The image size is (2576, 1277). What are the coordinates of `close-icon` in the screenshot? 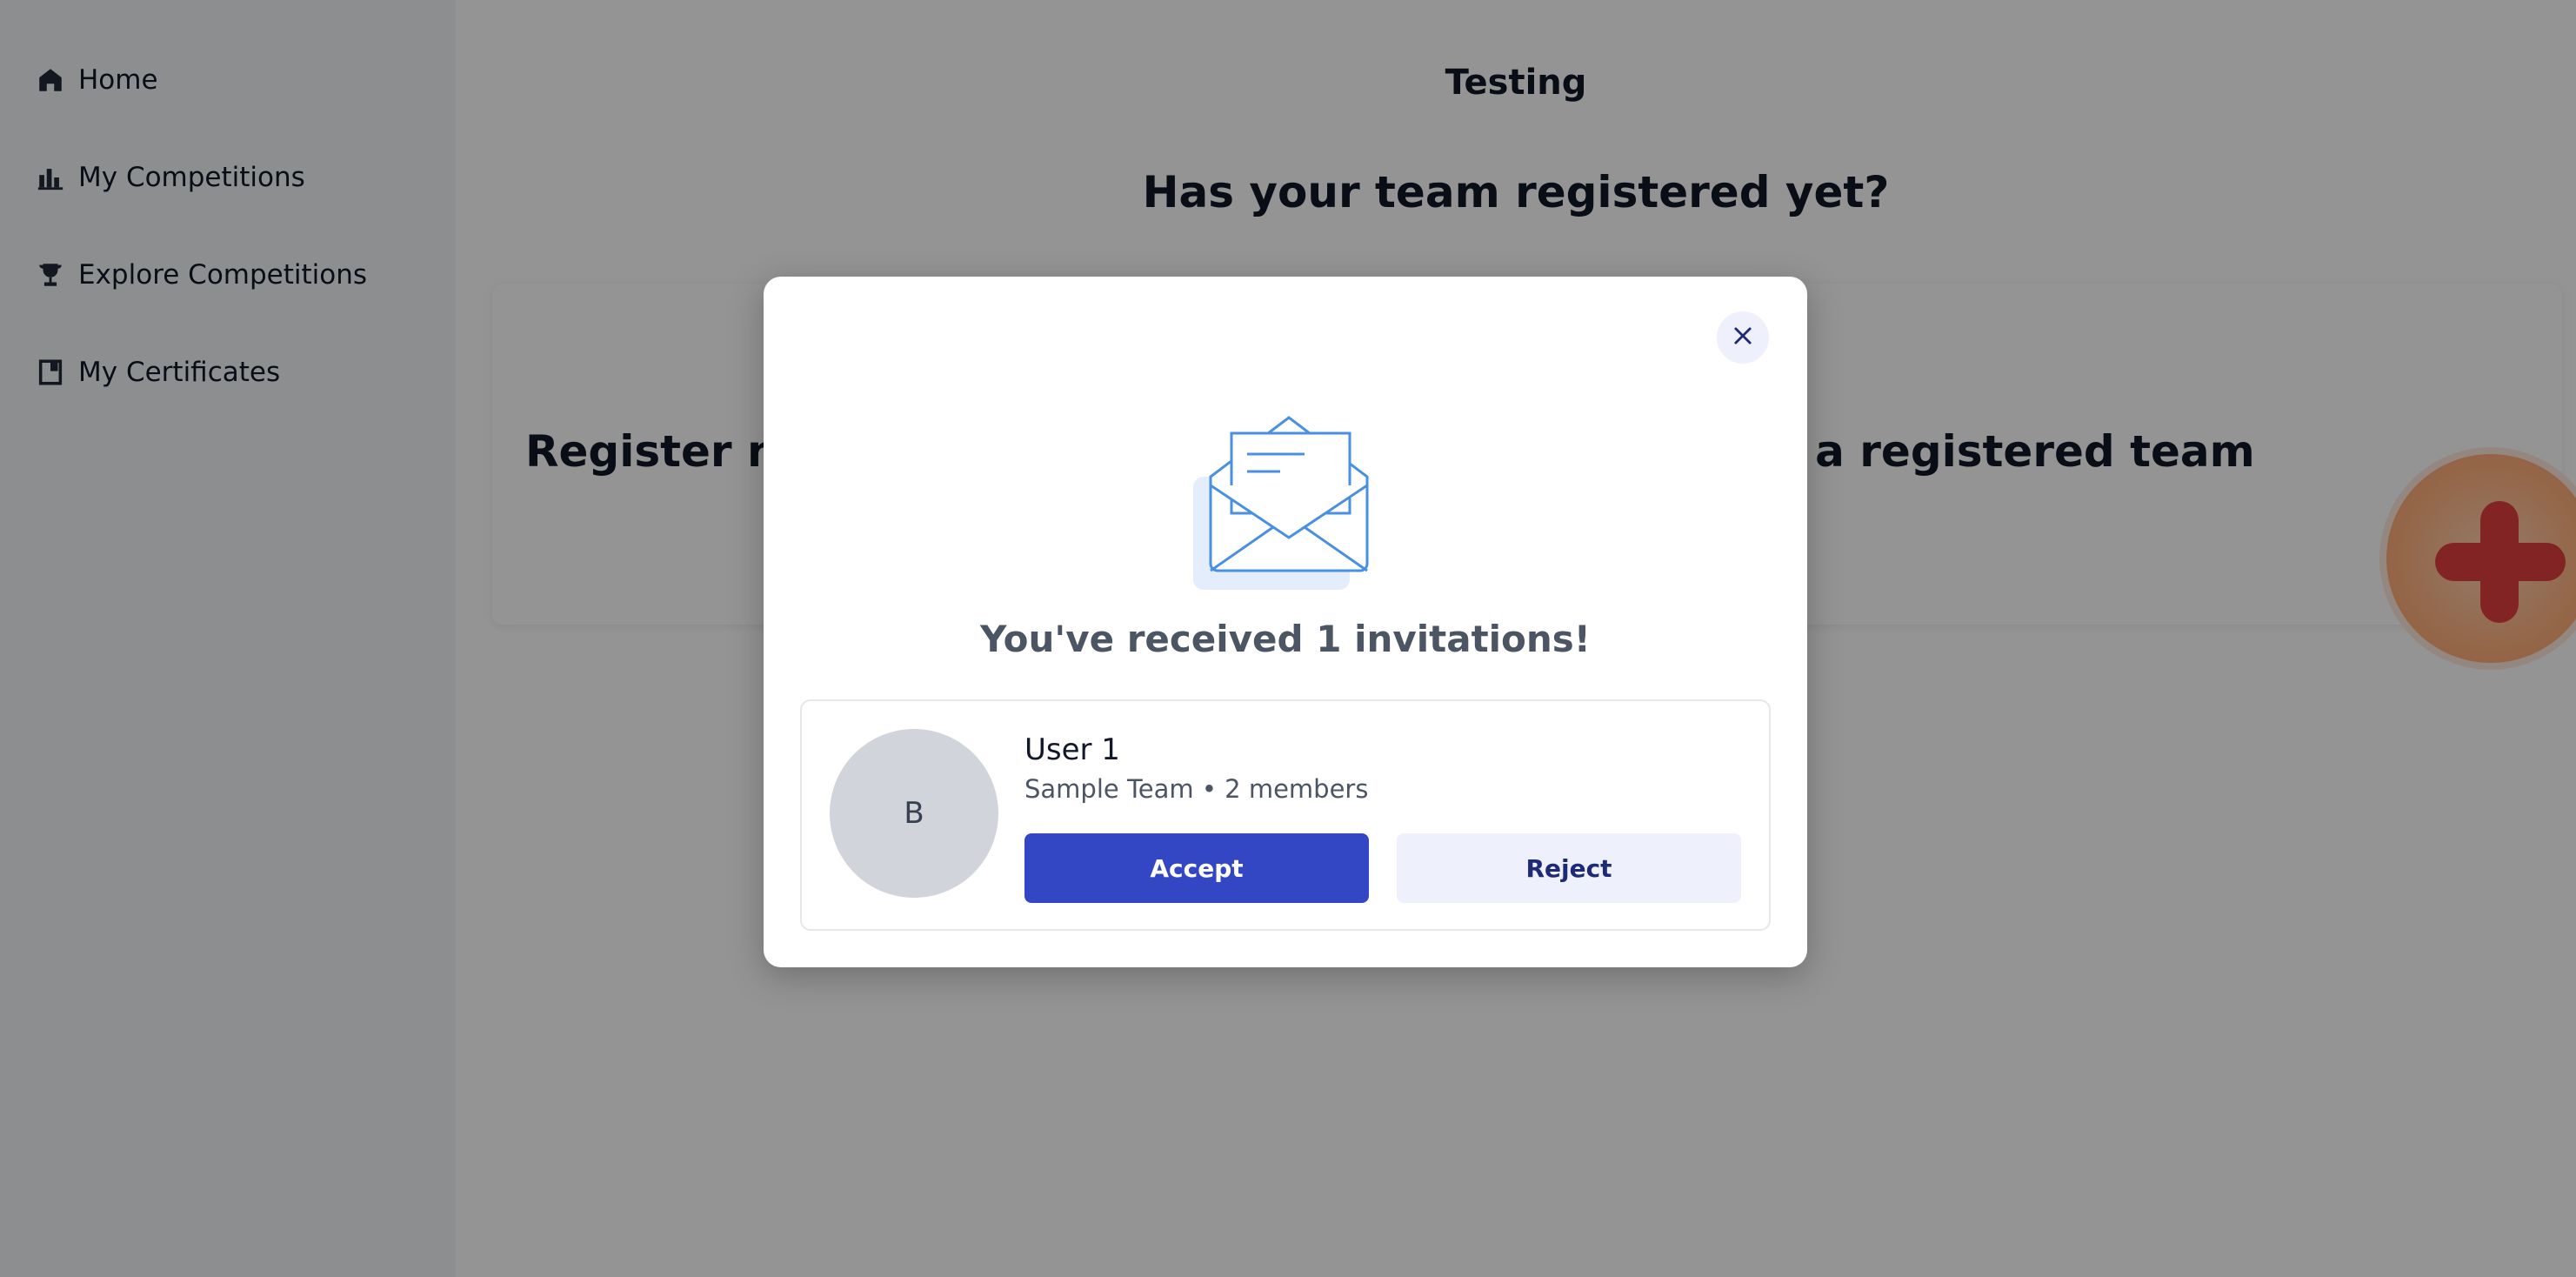 It's located at (1743, 337).